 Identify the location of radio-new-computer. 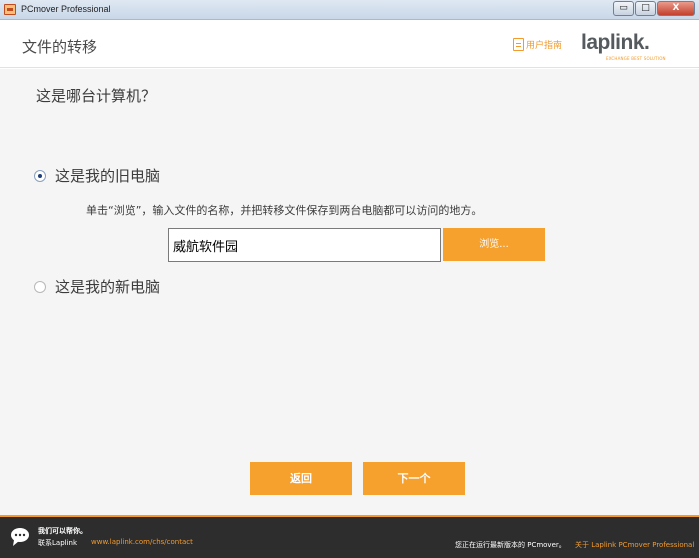
(40, 286).